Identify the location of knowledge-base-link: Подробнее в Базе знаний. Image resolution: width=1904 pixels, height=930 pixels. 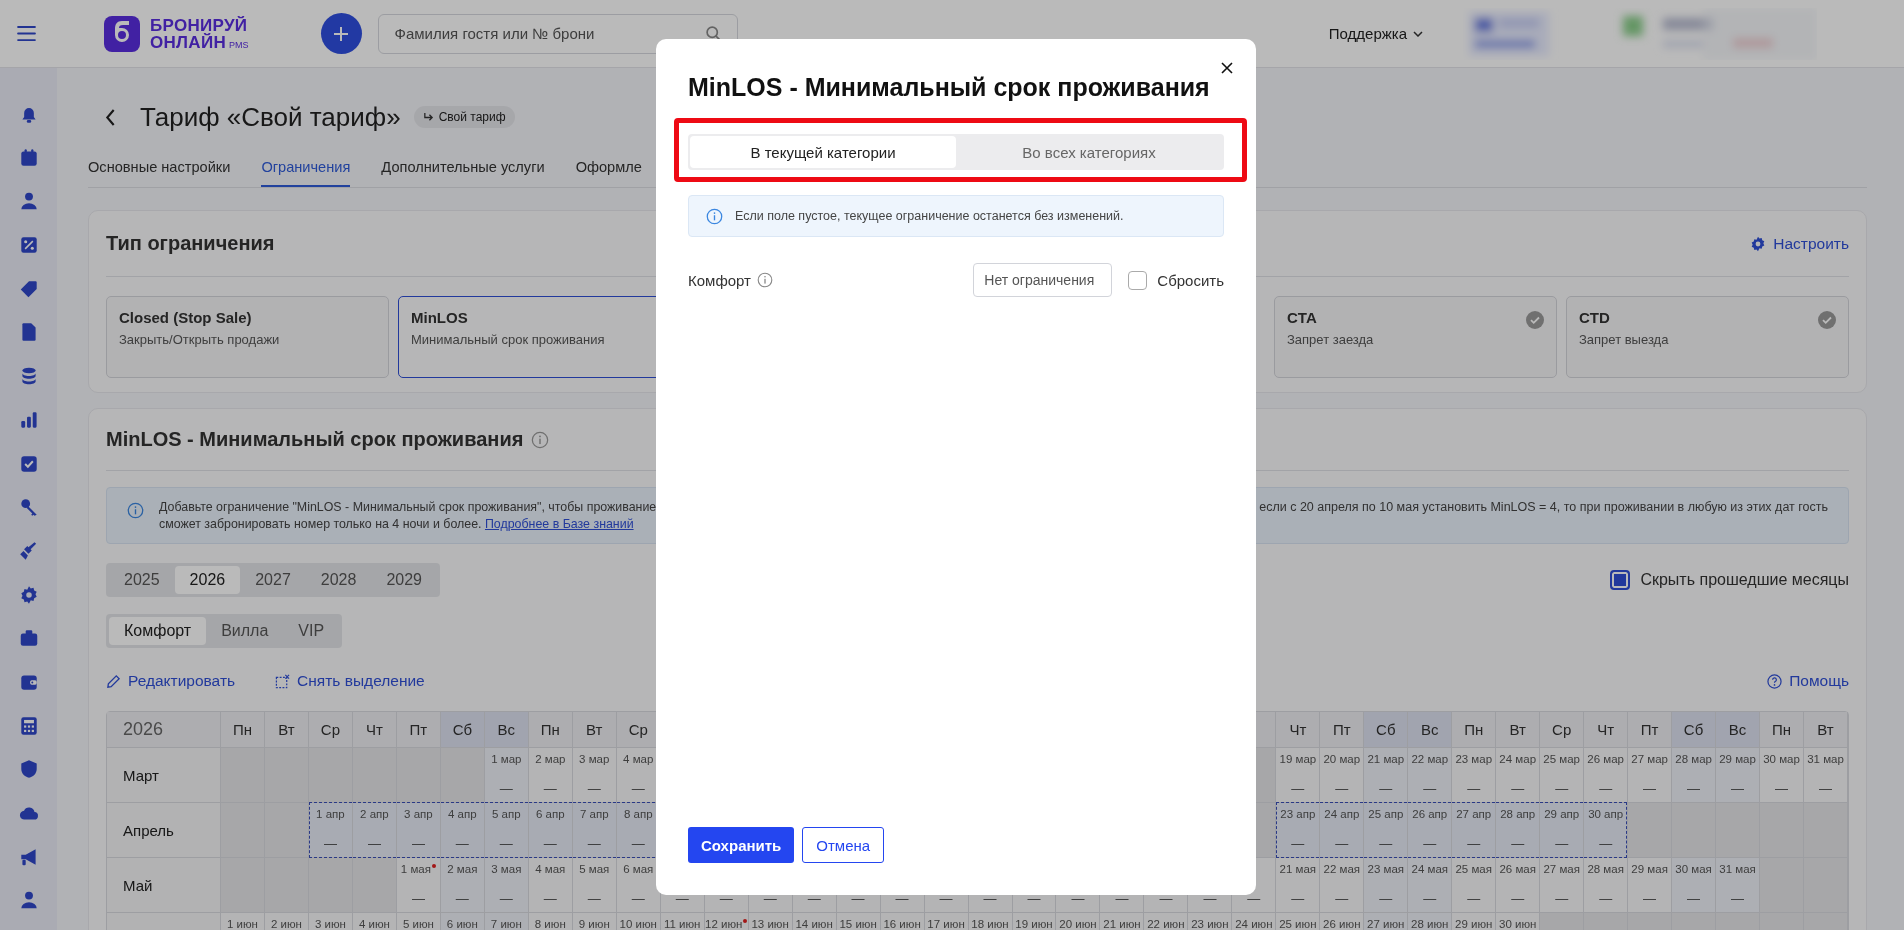
(559, 524).